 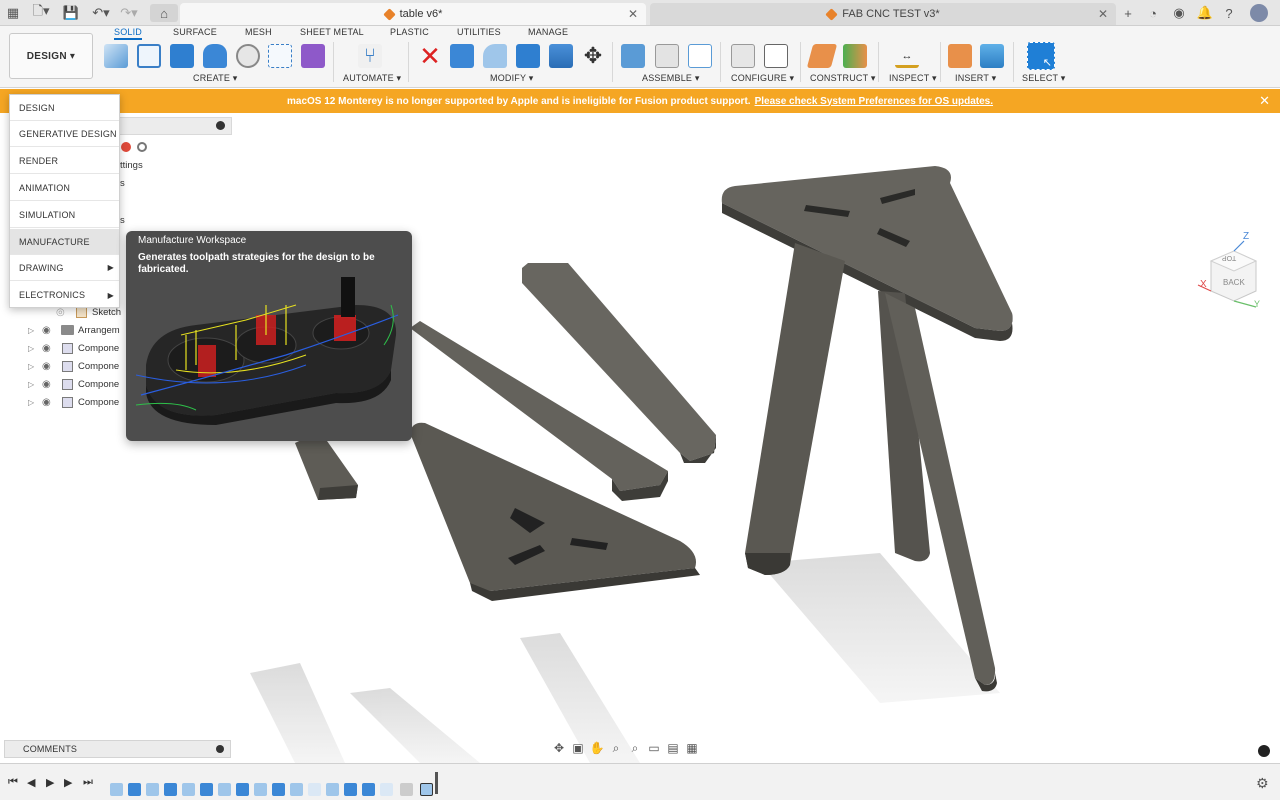 What do you see at coordinates (64, 108) in the screenshot?
I see `workspace-design: DESIGN` at bounding box center [64, 108].